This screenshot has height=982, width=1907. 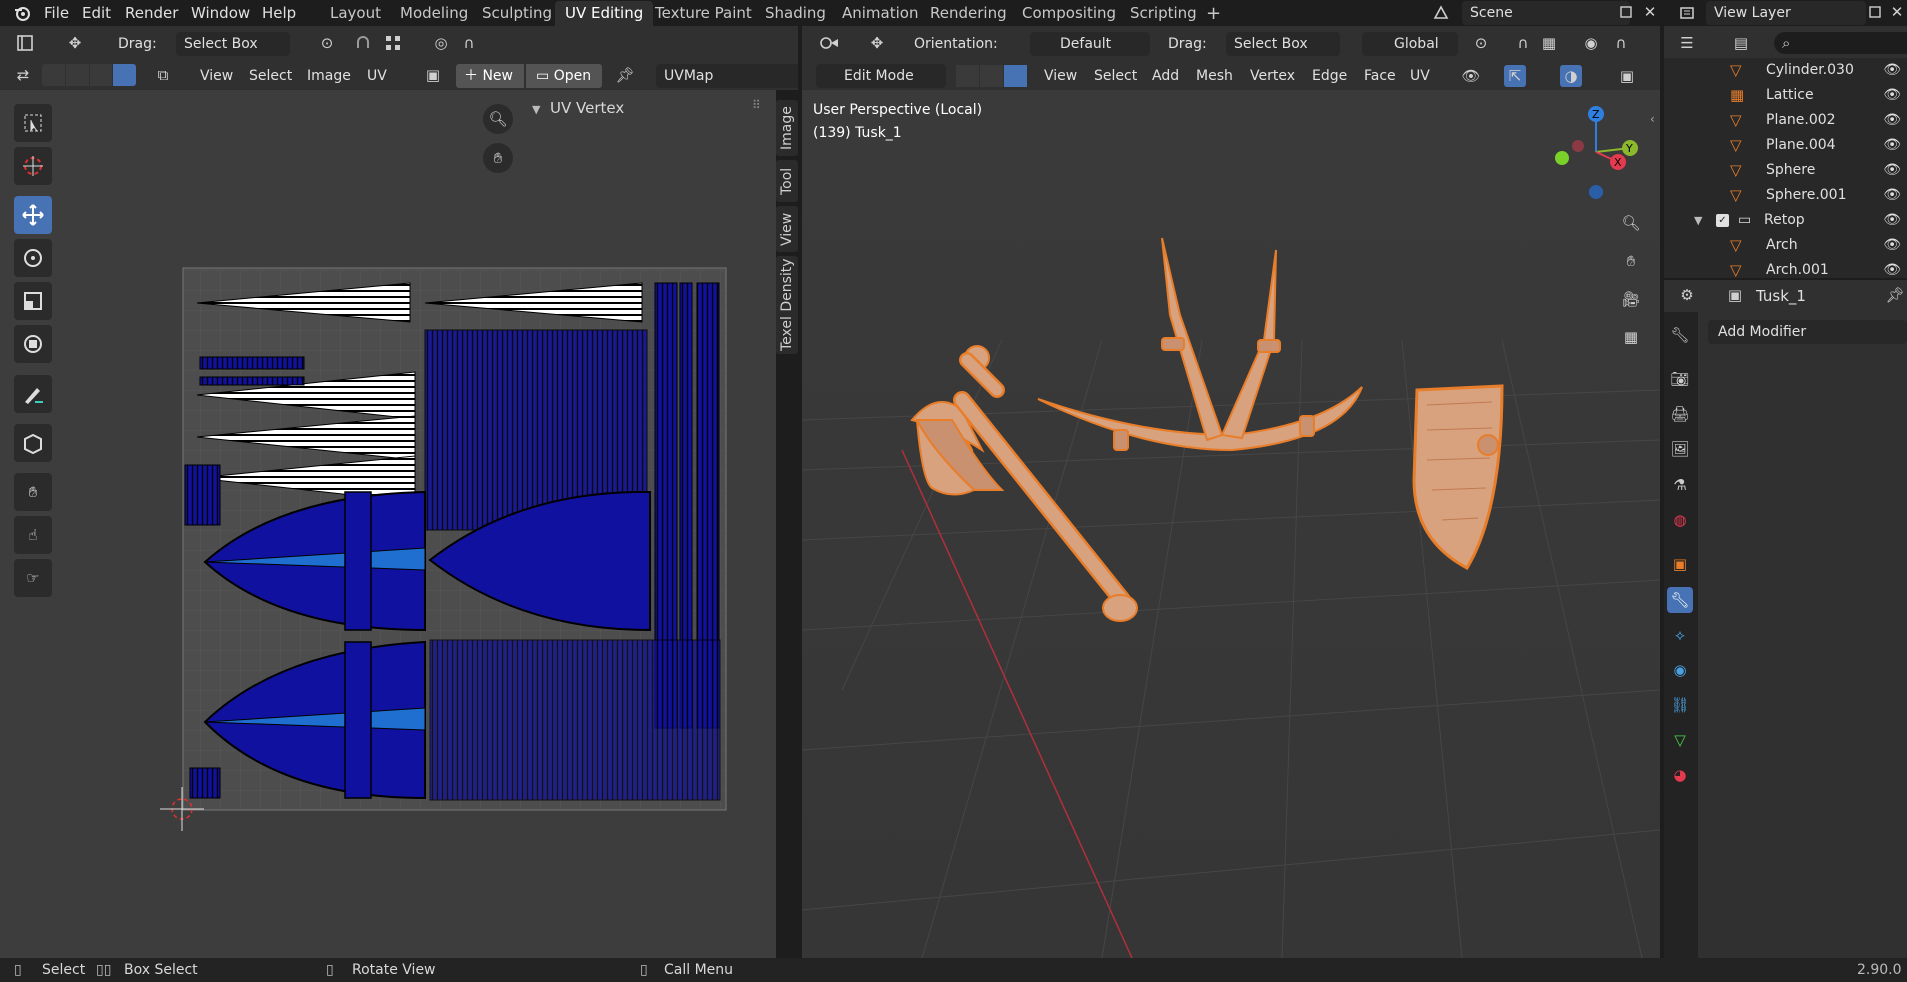 What do you see at coordinates (163, 75) in the screenshot?
I see `sticky-select-icon: ⧉` at bounding box center [163, 75].